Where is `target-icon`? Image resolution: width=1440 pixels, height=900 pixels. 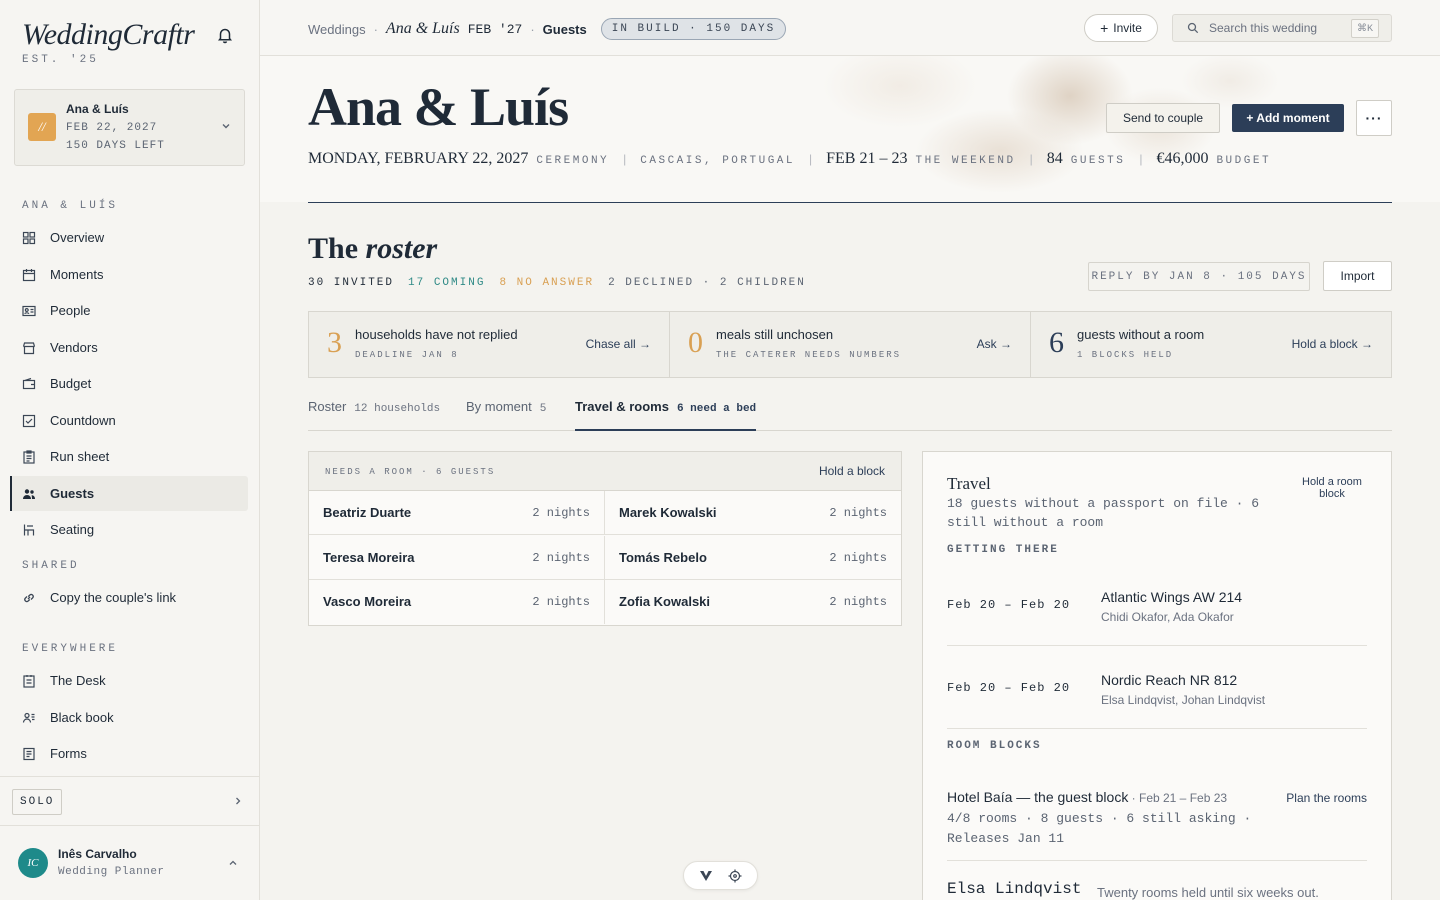 target-icon is located at coordinates (735, 876).